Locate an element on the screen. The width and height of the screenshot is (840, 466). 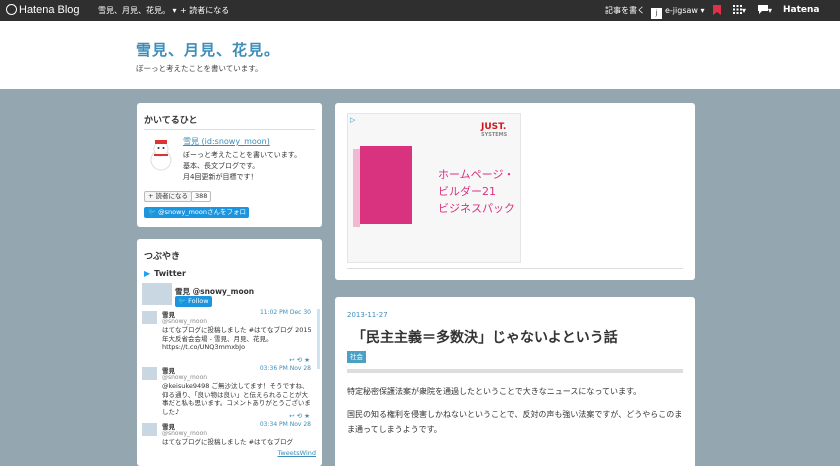
follow-button: 🐦 Follow is located at coordinates (193, 301).